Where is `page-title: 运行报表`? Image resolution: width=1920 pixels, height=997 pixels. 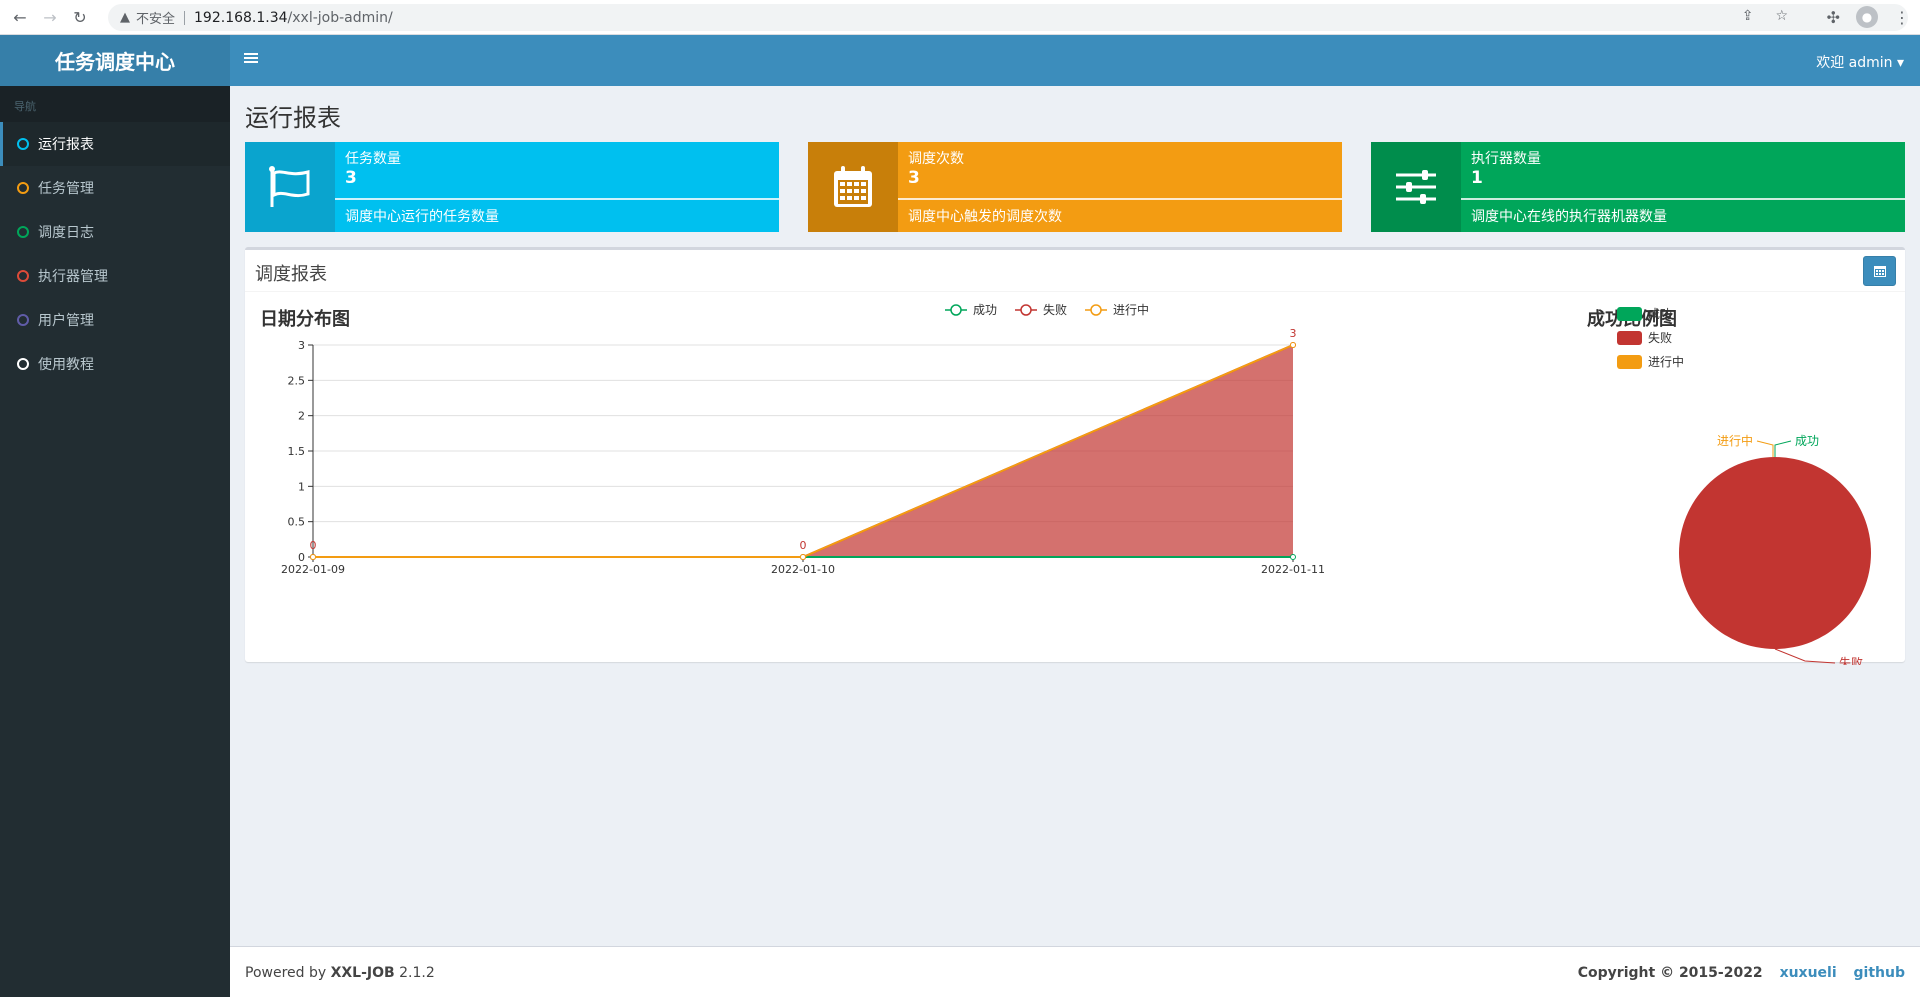
page-title: 运行报表 is located at coordinates (293, 118).